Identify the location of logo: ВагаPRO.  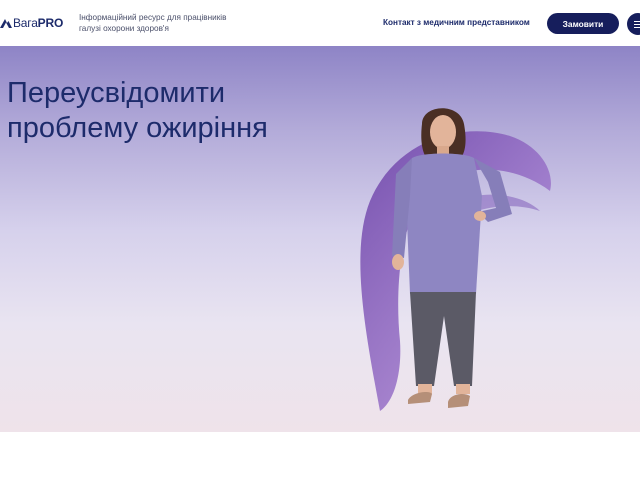
(31, 23).